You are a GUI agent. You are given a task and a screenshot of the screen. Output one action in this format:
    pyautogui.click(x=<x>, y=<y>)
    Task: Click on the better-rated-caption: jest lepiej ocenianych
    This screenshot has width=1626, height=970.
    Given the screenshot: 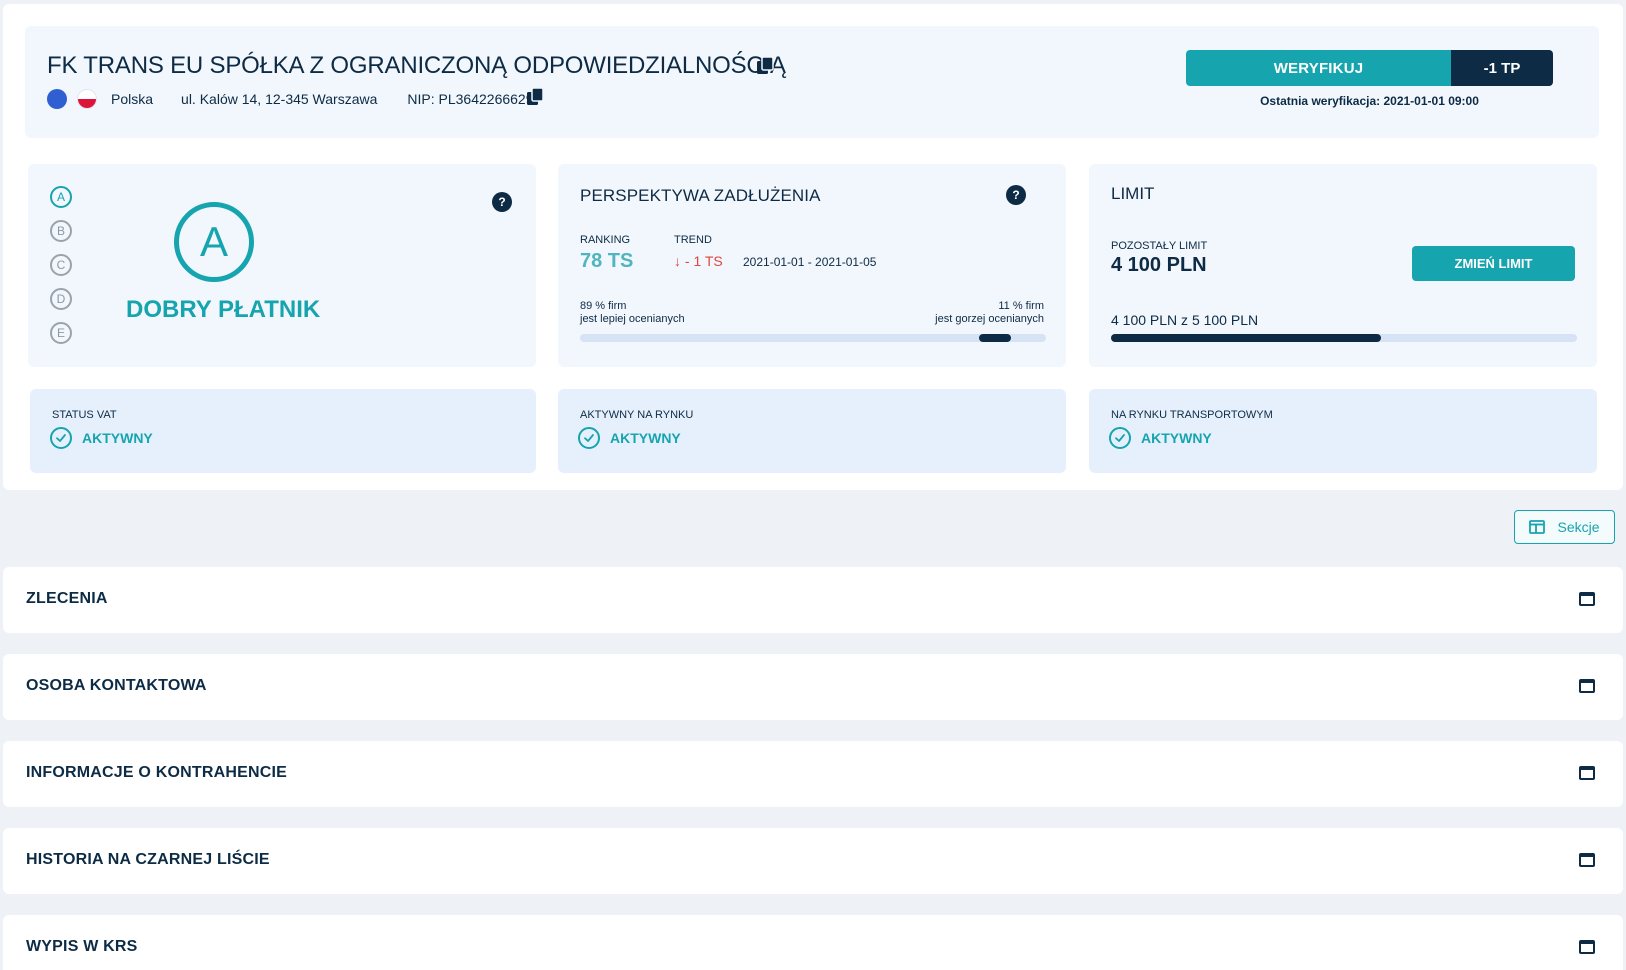 What is the action you would take?
    pyautogui.click(x=632, y=319)
    